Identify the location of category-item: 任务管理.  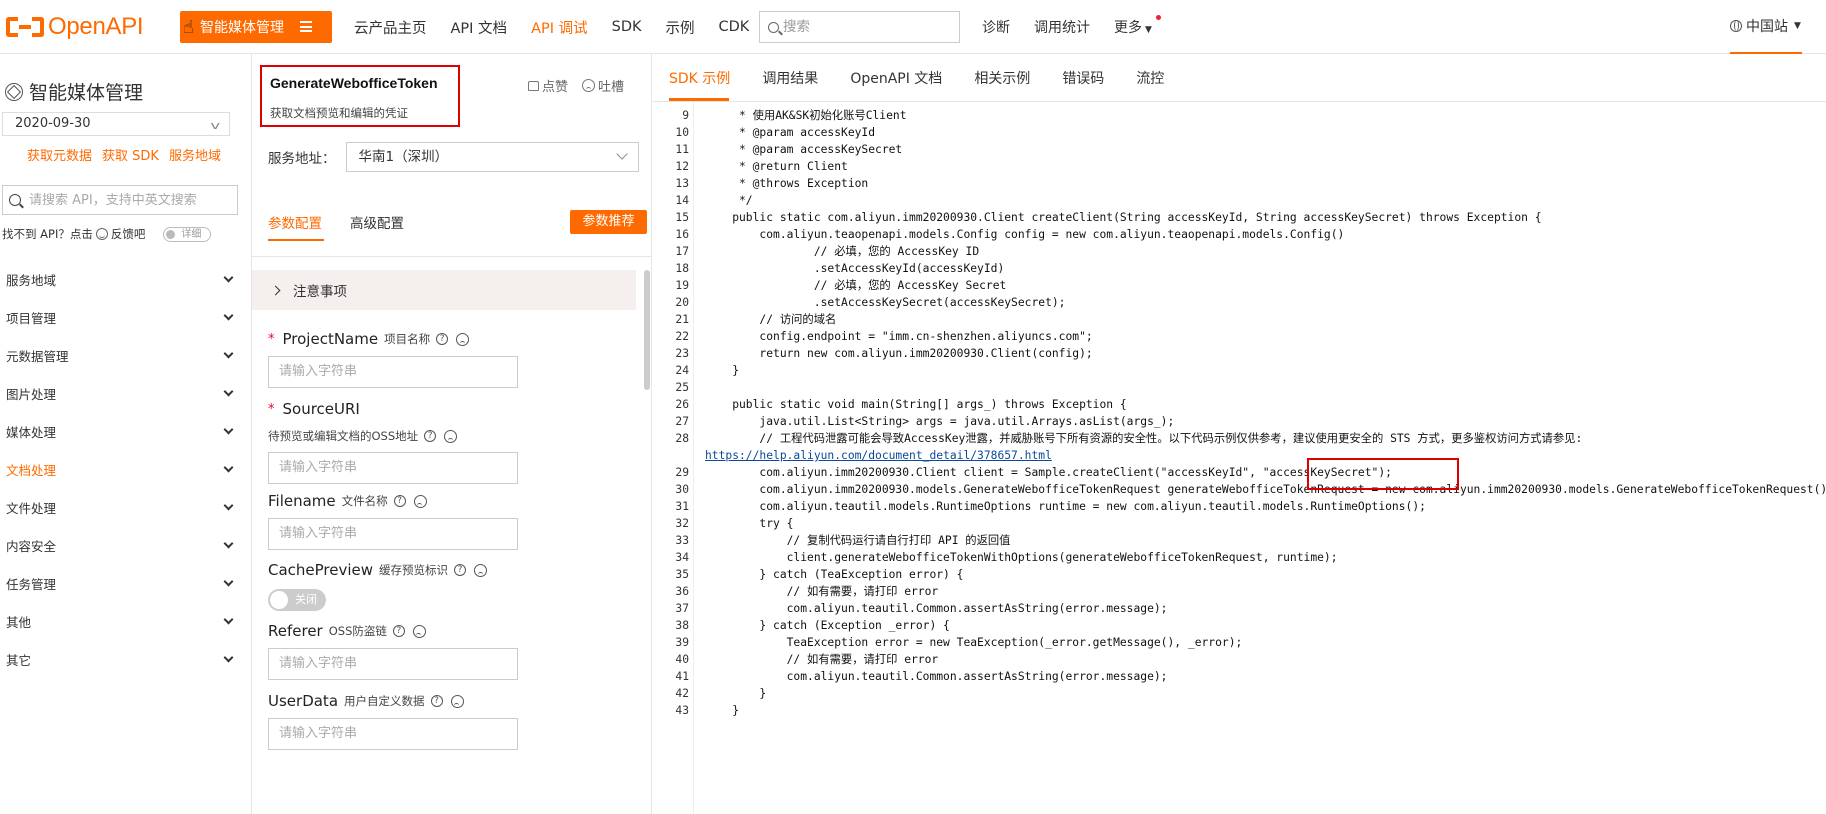
(126, 583).